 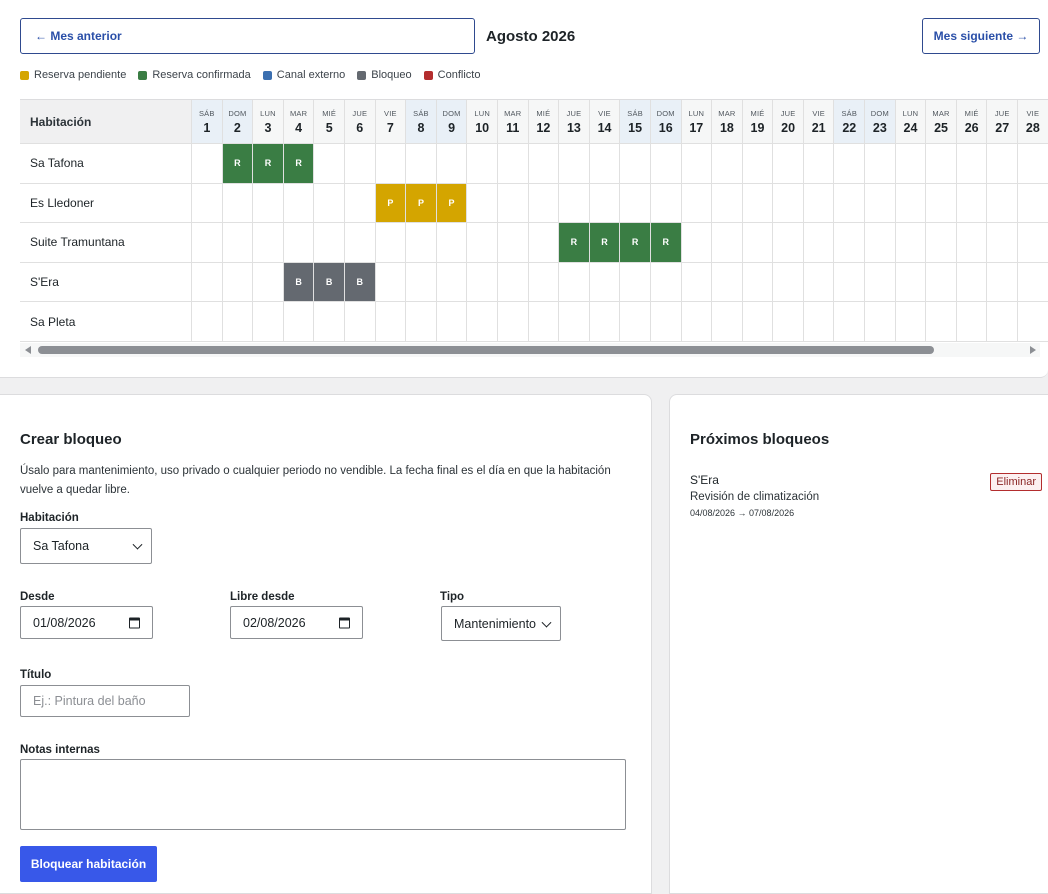 I want to click on prev-month-button: ← Mes anterior, so click(x=247, y=36).